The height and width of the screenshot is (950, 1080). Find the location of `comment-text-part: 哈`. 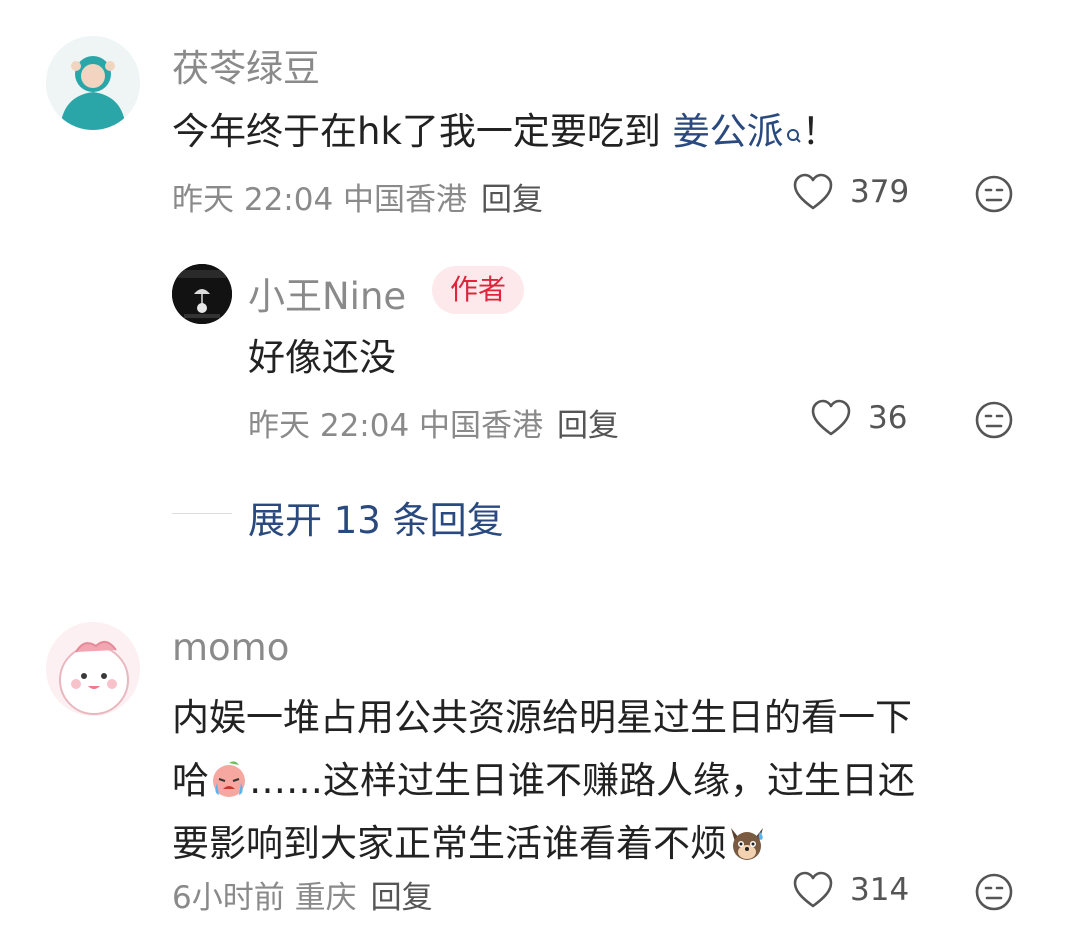

comment-text-part: 哈 is located at coordinates (190, 780).